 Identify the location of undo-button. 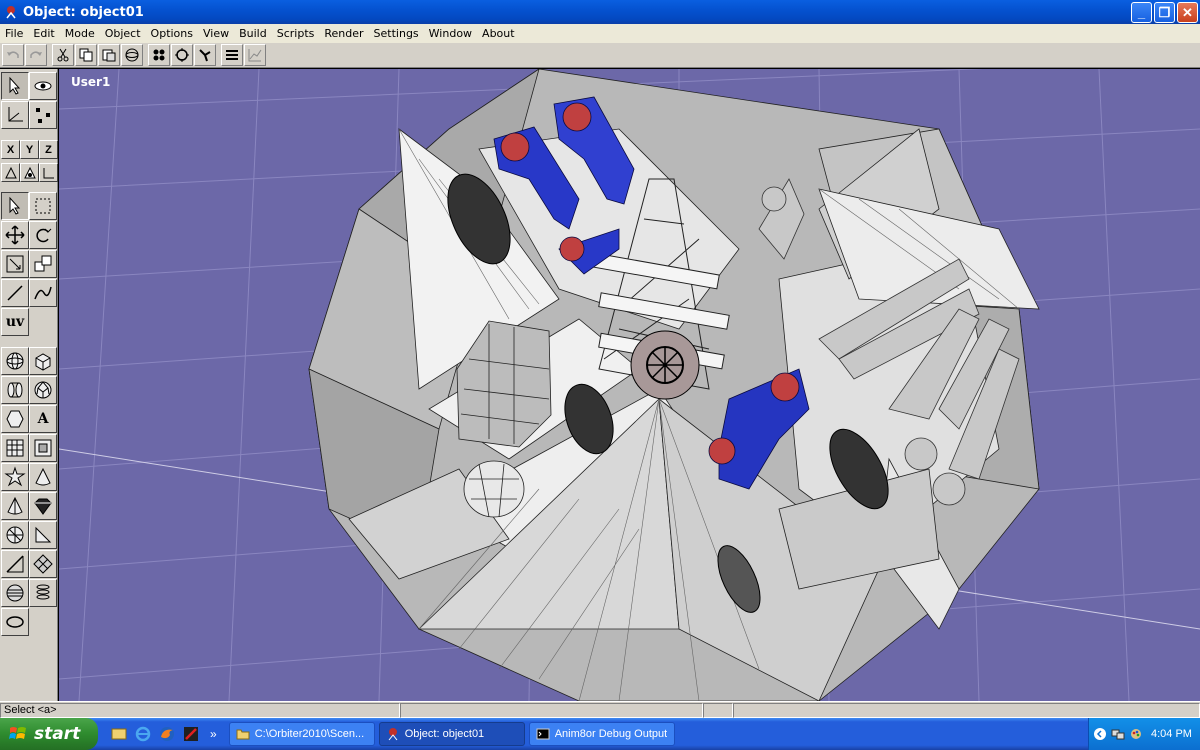
(13, 55).